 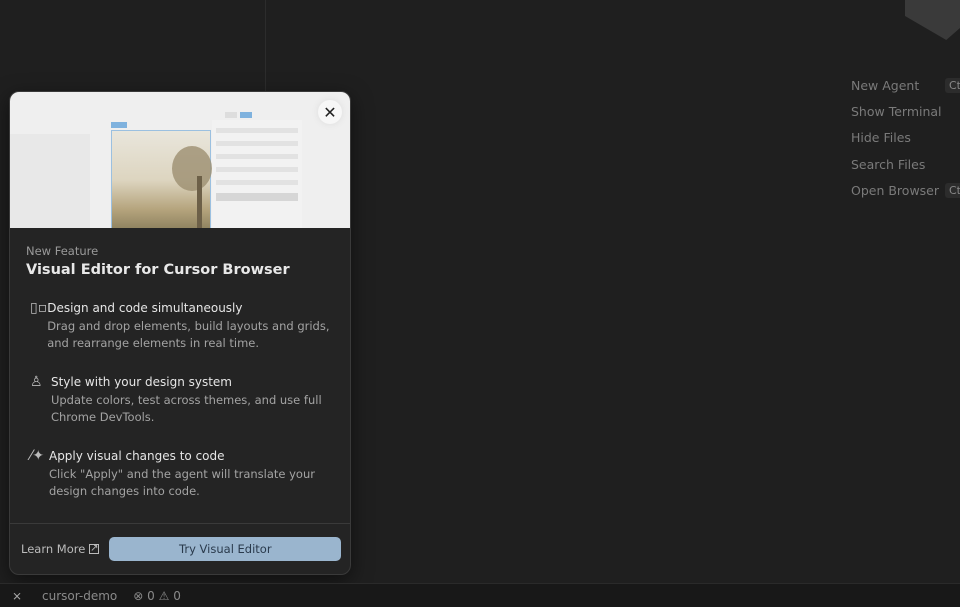 What do you see at coordinates (53, 549) in the screenshot?
I see `learn-more-label: Learn More` at bounding box center [53, 549].